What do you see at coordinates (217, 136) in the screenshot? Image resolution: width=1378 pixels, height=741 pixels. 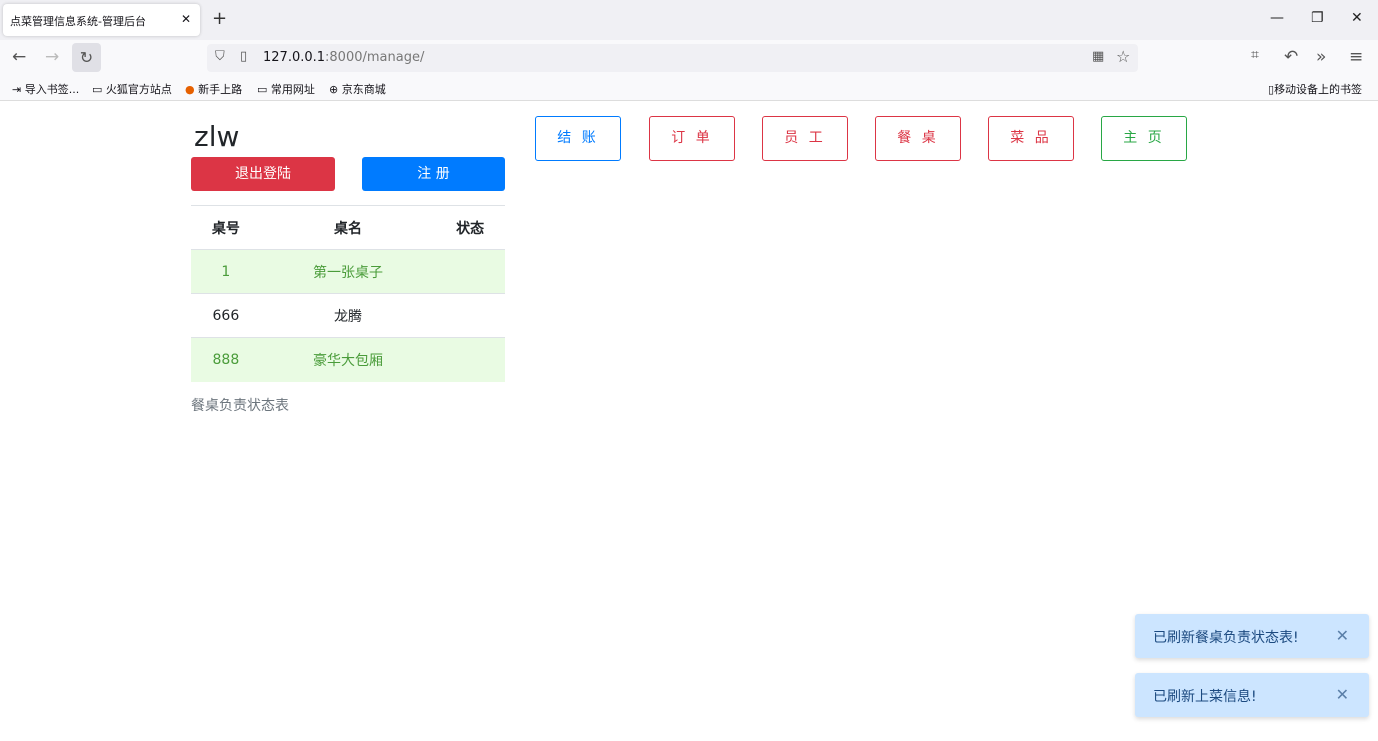 I see `username: zlw` at bounding box center [217, 136].